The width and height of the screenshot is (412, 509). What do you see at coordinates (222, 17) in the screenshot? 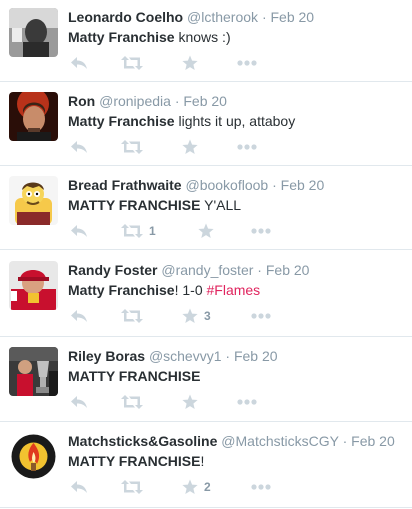
I see `author-handle: @lctherook` at bounding box center [222, 17].